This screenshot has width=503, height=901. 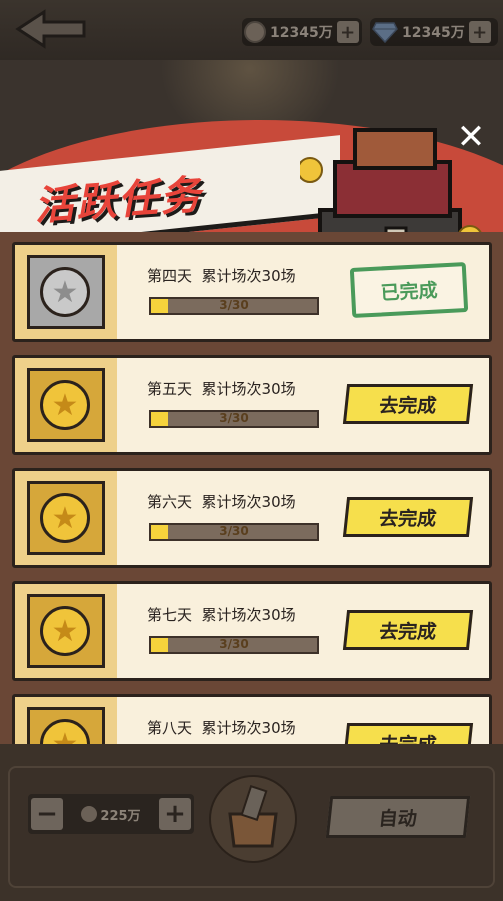 I want to click on diamond-currency: 12345万 +, so click(x=434, y=32).